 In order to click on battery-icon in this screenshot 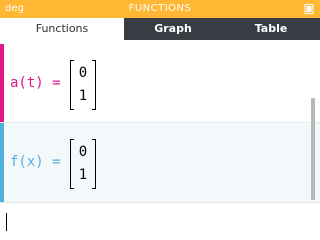, I will do `click(309, 9)`.